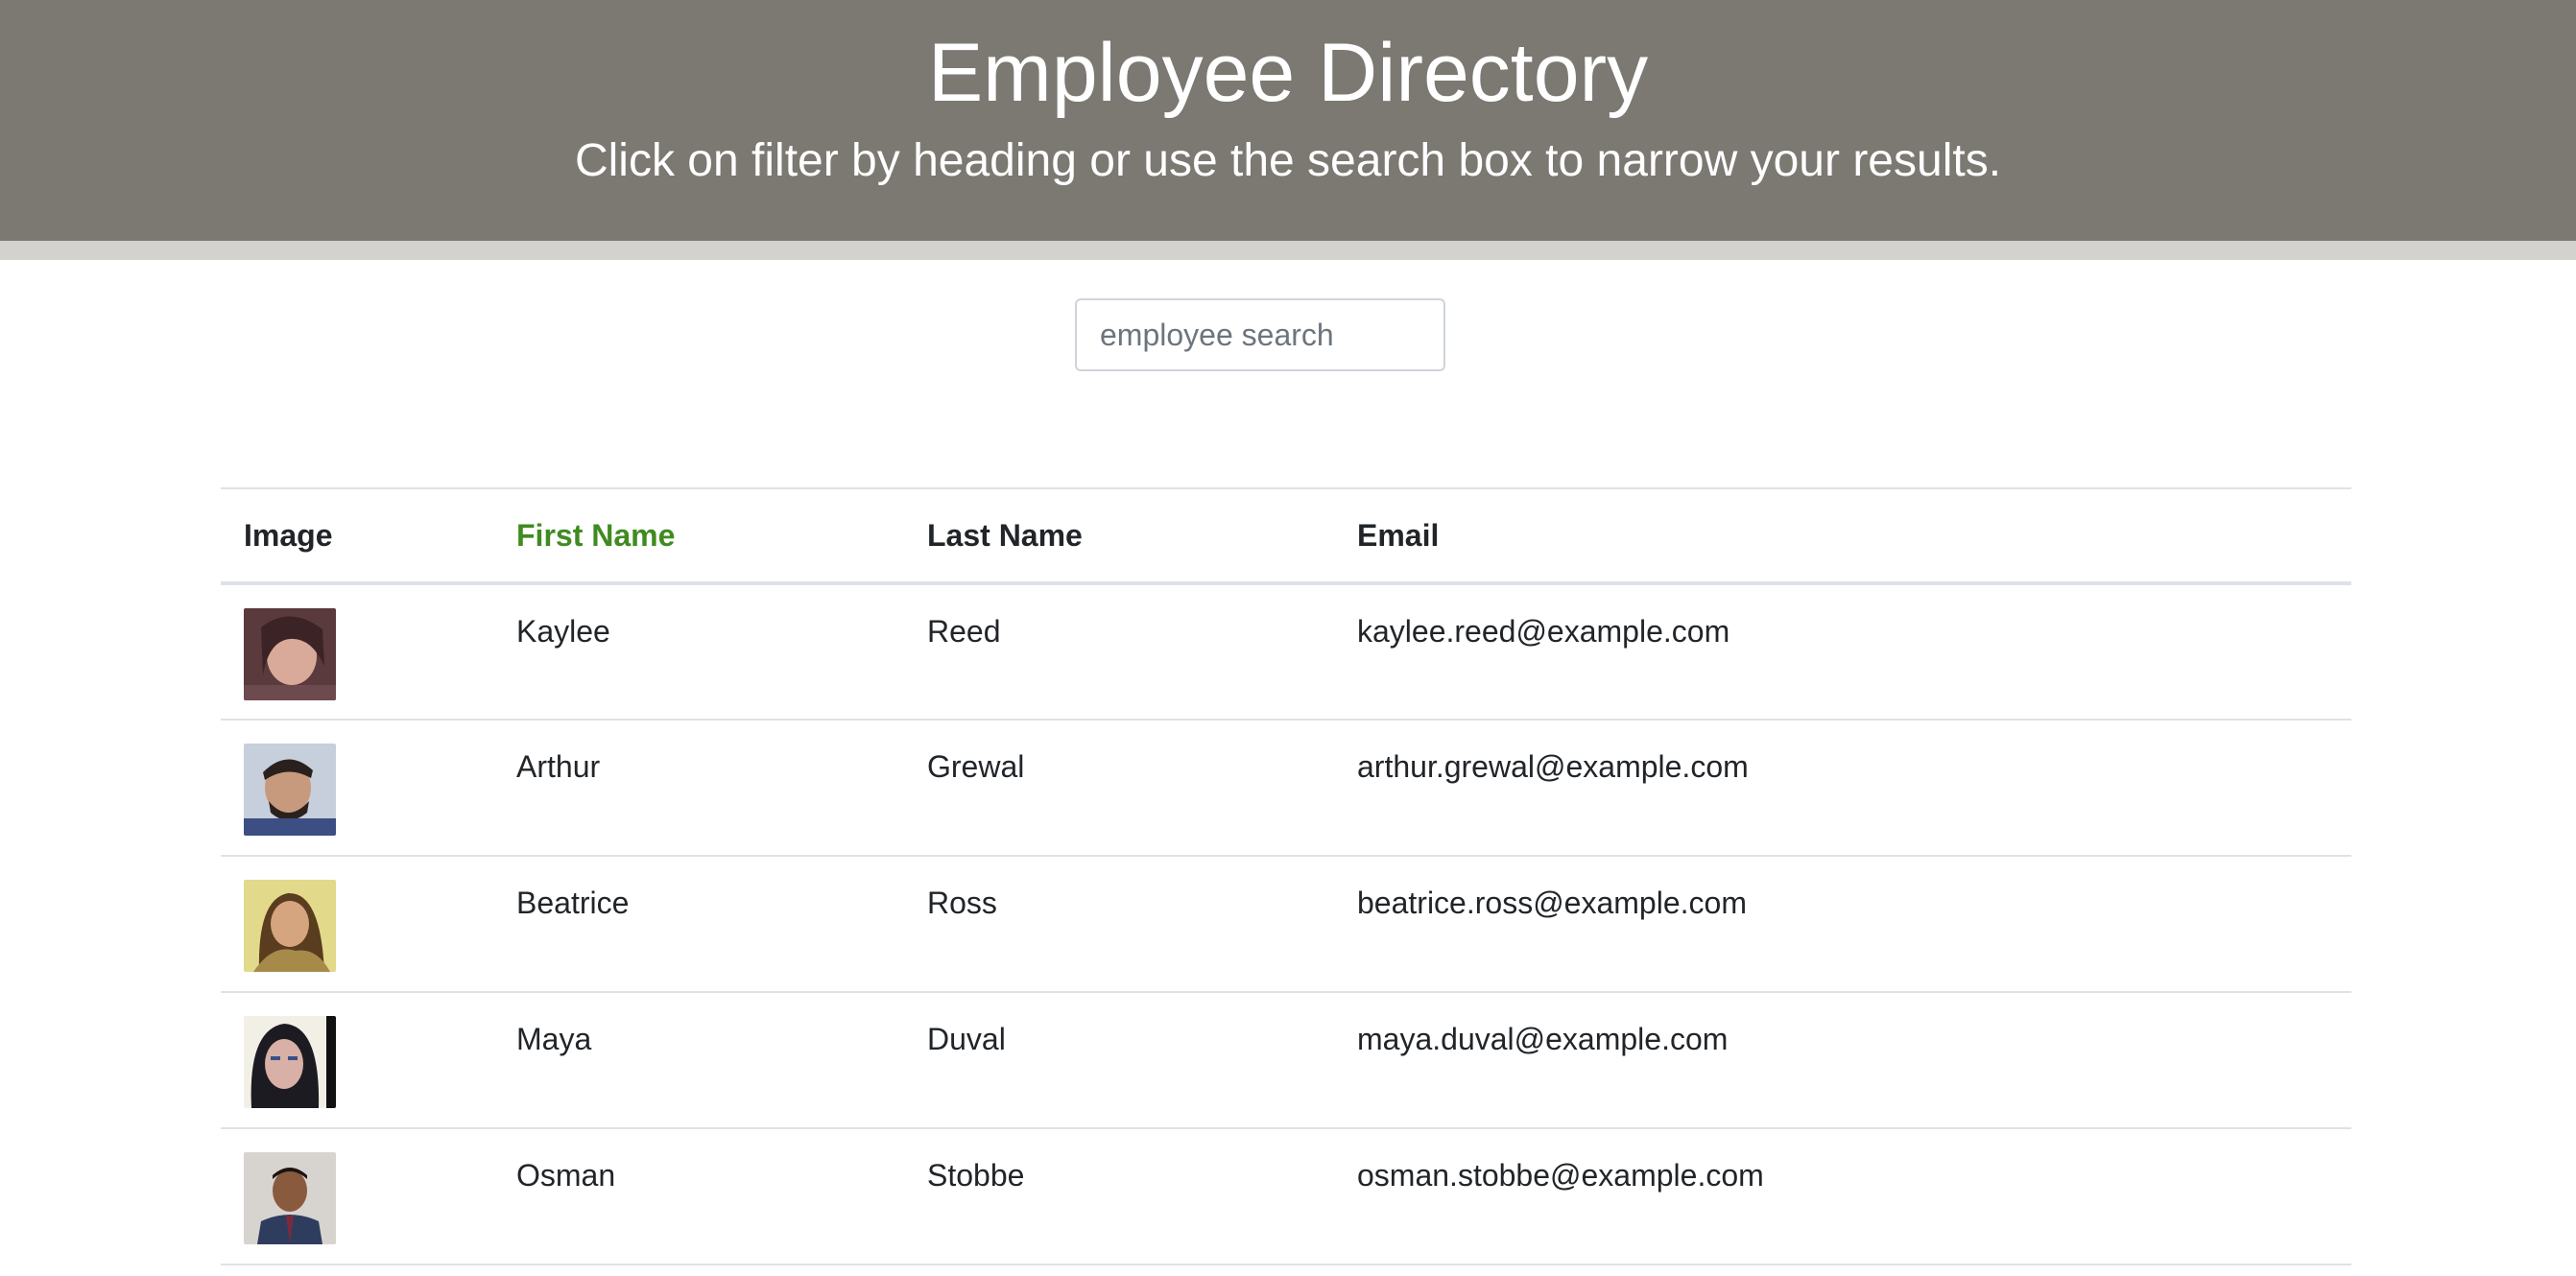 The height and width of the screenshot is (1276, 2576). Describe the element at coordinates (1288, 73) in the screenshot. I see `page-title: Employee Directory` at that location.